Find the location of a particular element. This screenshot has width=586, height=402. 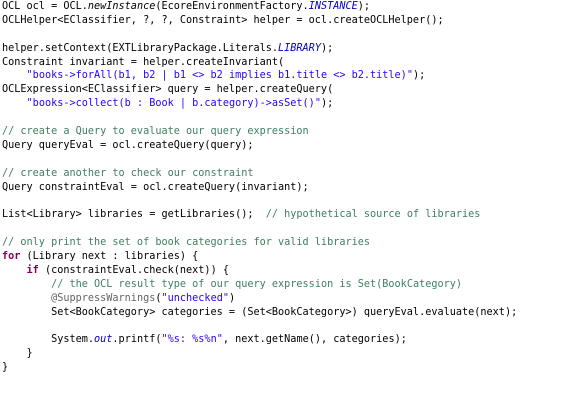

code-line: if (constraintEval.check(next)) { is located at coordinates (294, 271).